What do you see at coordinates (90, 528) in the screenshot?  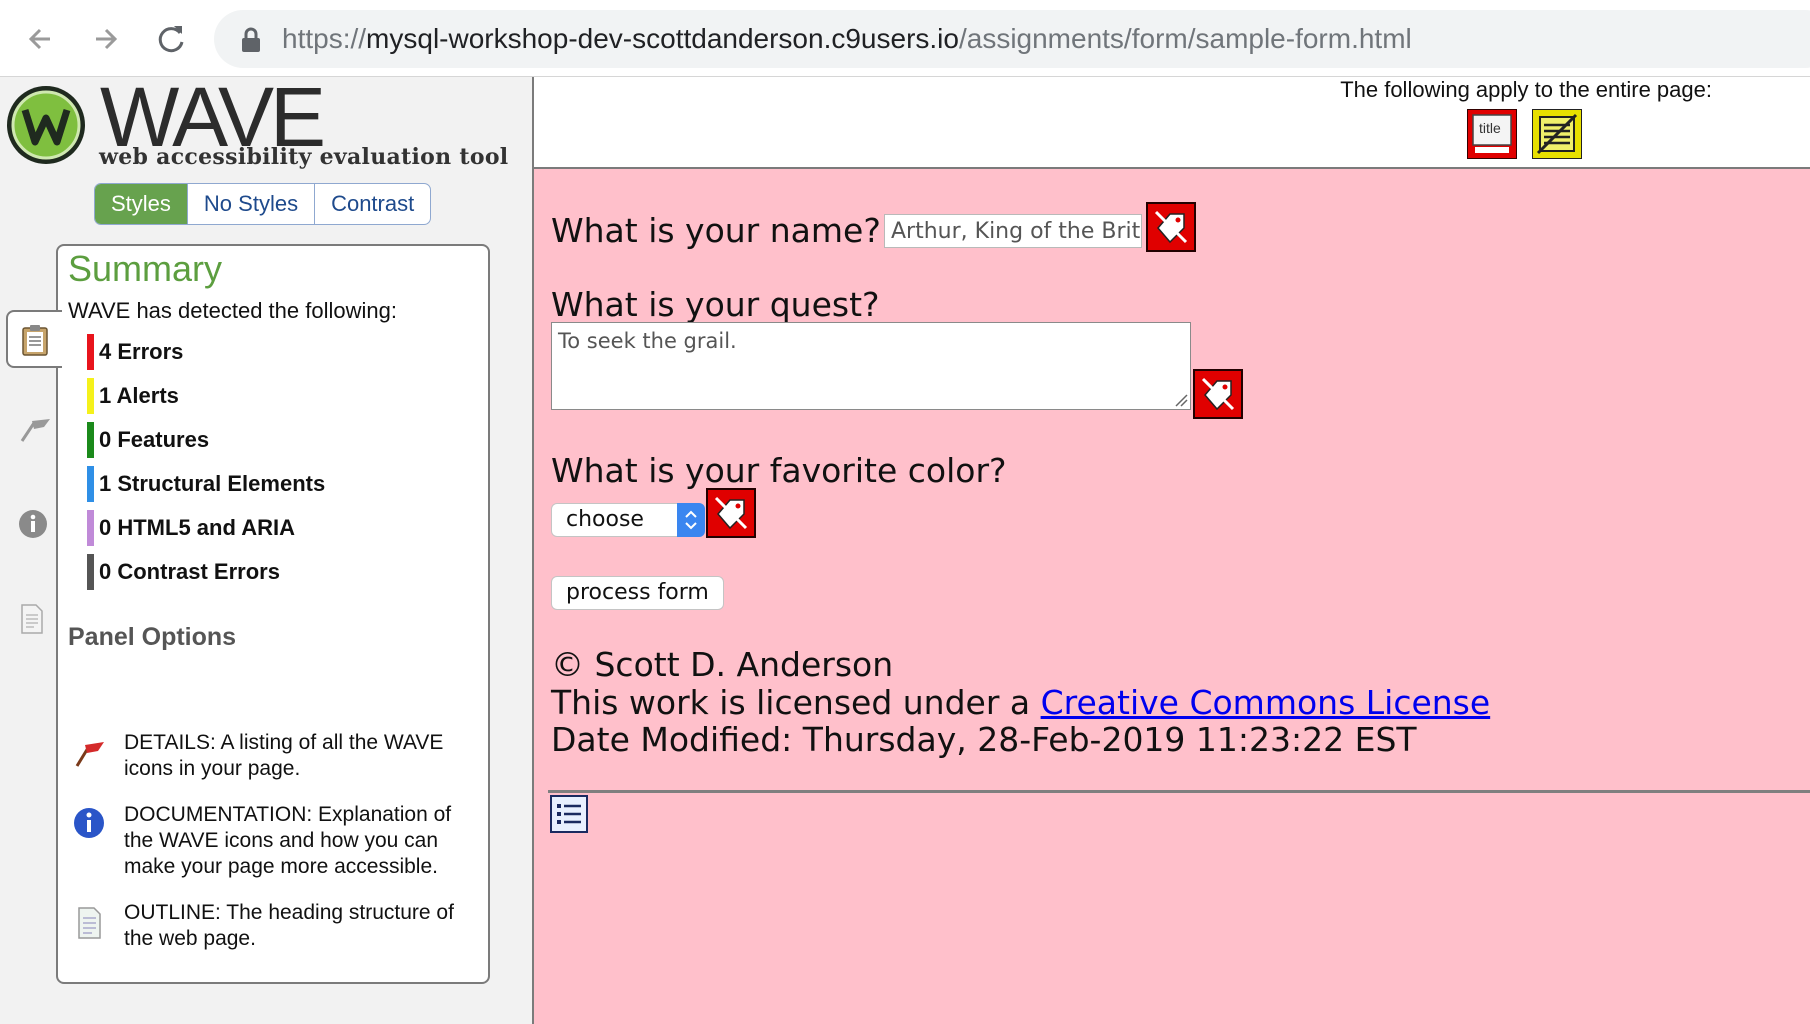 I see `html5-color-bar` at bounding box center [90, 528].